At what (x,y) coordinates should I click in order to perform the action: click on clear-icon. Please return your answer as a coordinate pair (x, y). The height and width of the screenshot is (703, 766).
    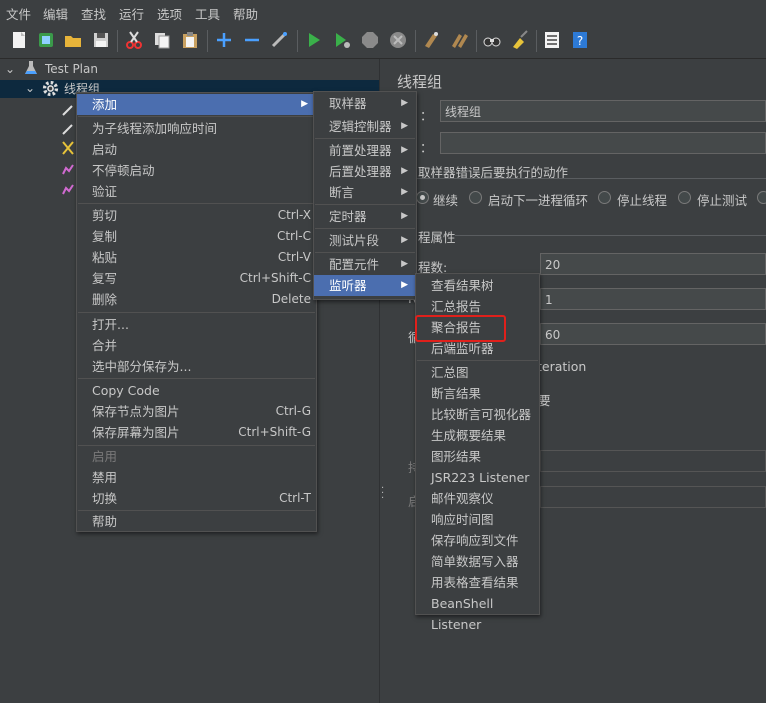
    Looking at the image, I should click on (431, 40).